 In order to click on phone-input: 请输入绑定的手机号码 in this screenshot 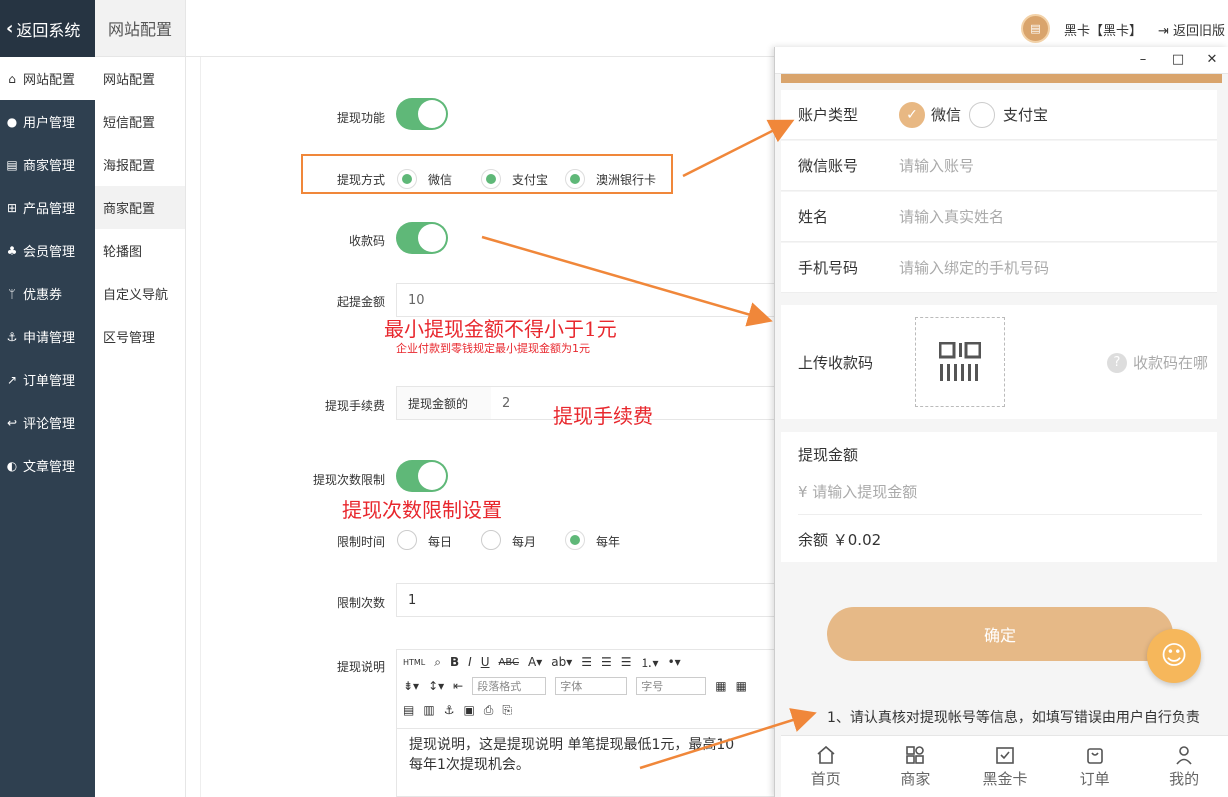, I will do `click(974, 267)`.